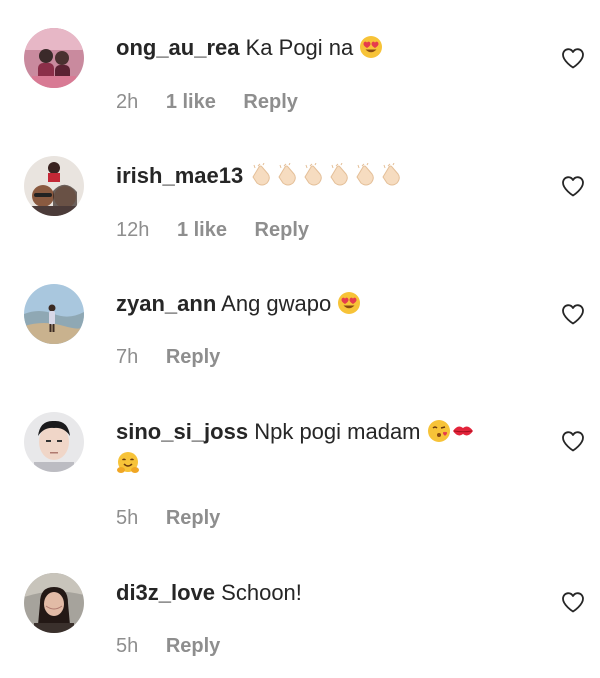 The width and height of the screenshot is (600, 678). What do you see at coordinates (182, 431) in the screenshot?
I see `comment-username: sino_si_joss` at bounding box center [182, 431].